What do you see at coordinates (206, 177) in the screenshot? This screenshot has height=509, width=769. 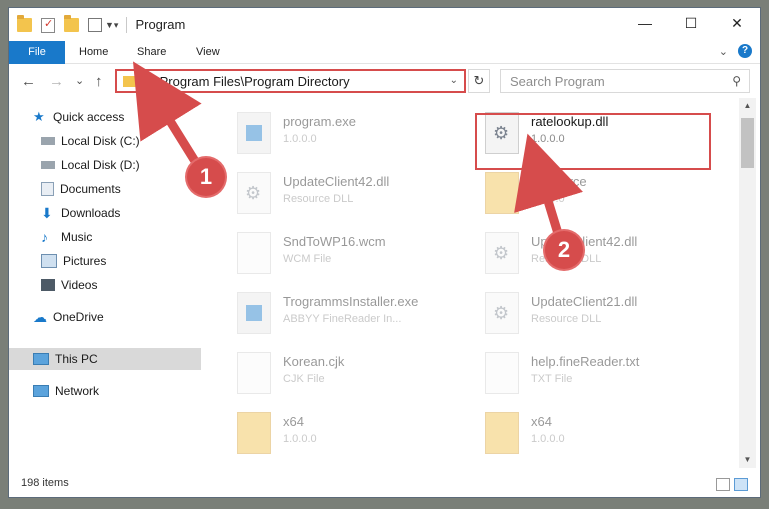 I see `step-one-badge: 1` at bounding box center [206, 177].